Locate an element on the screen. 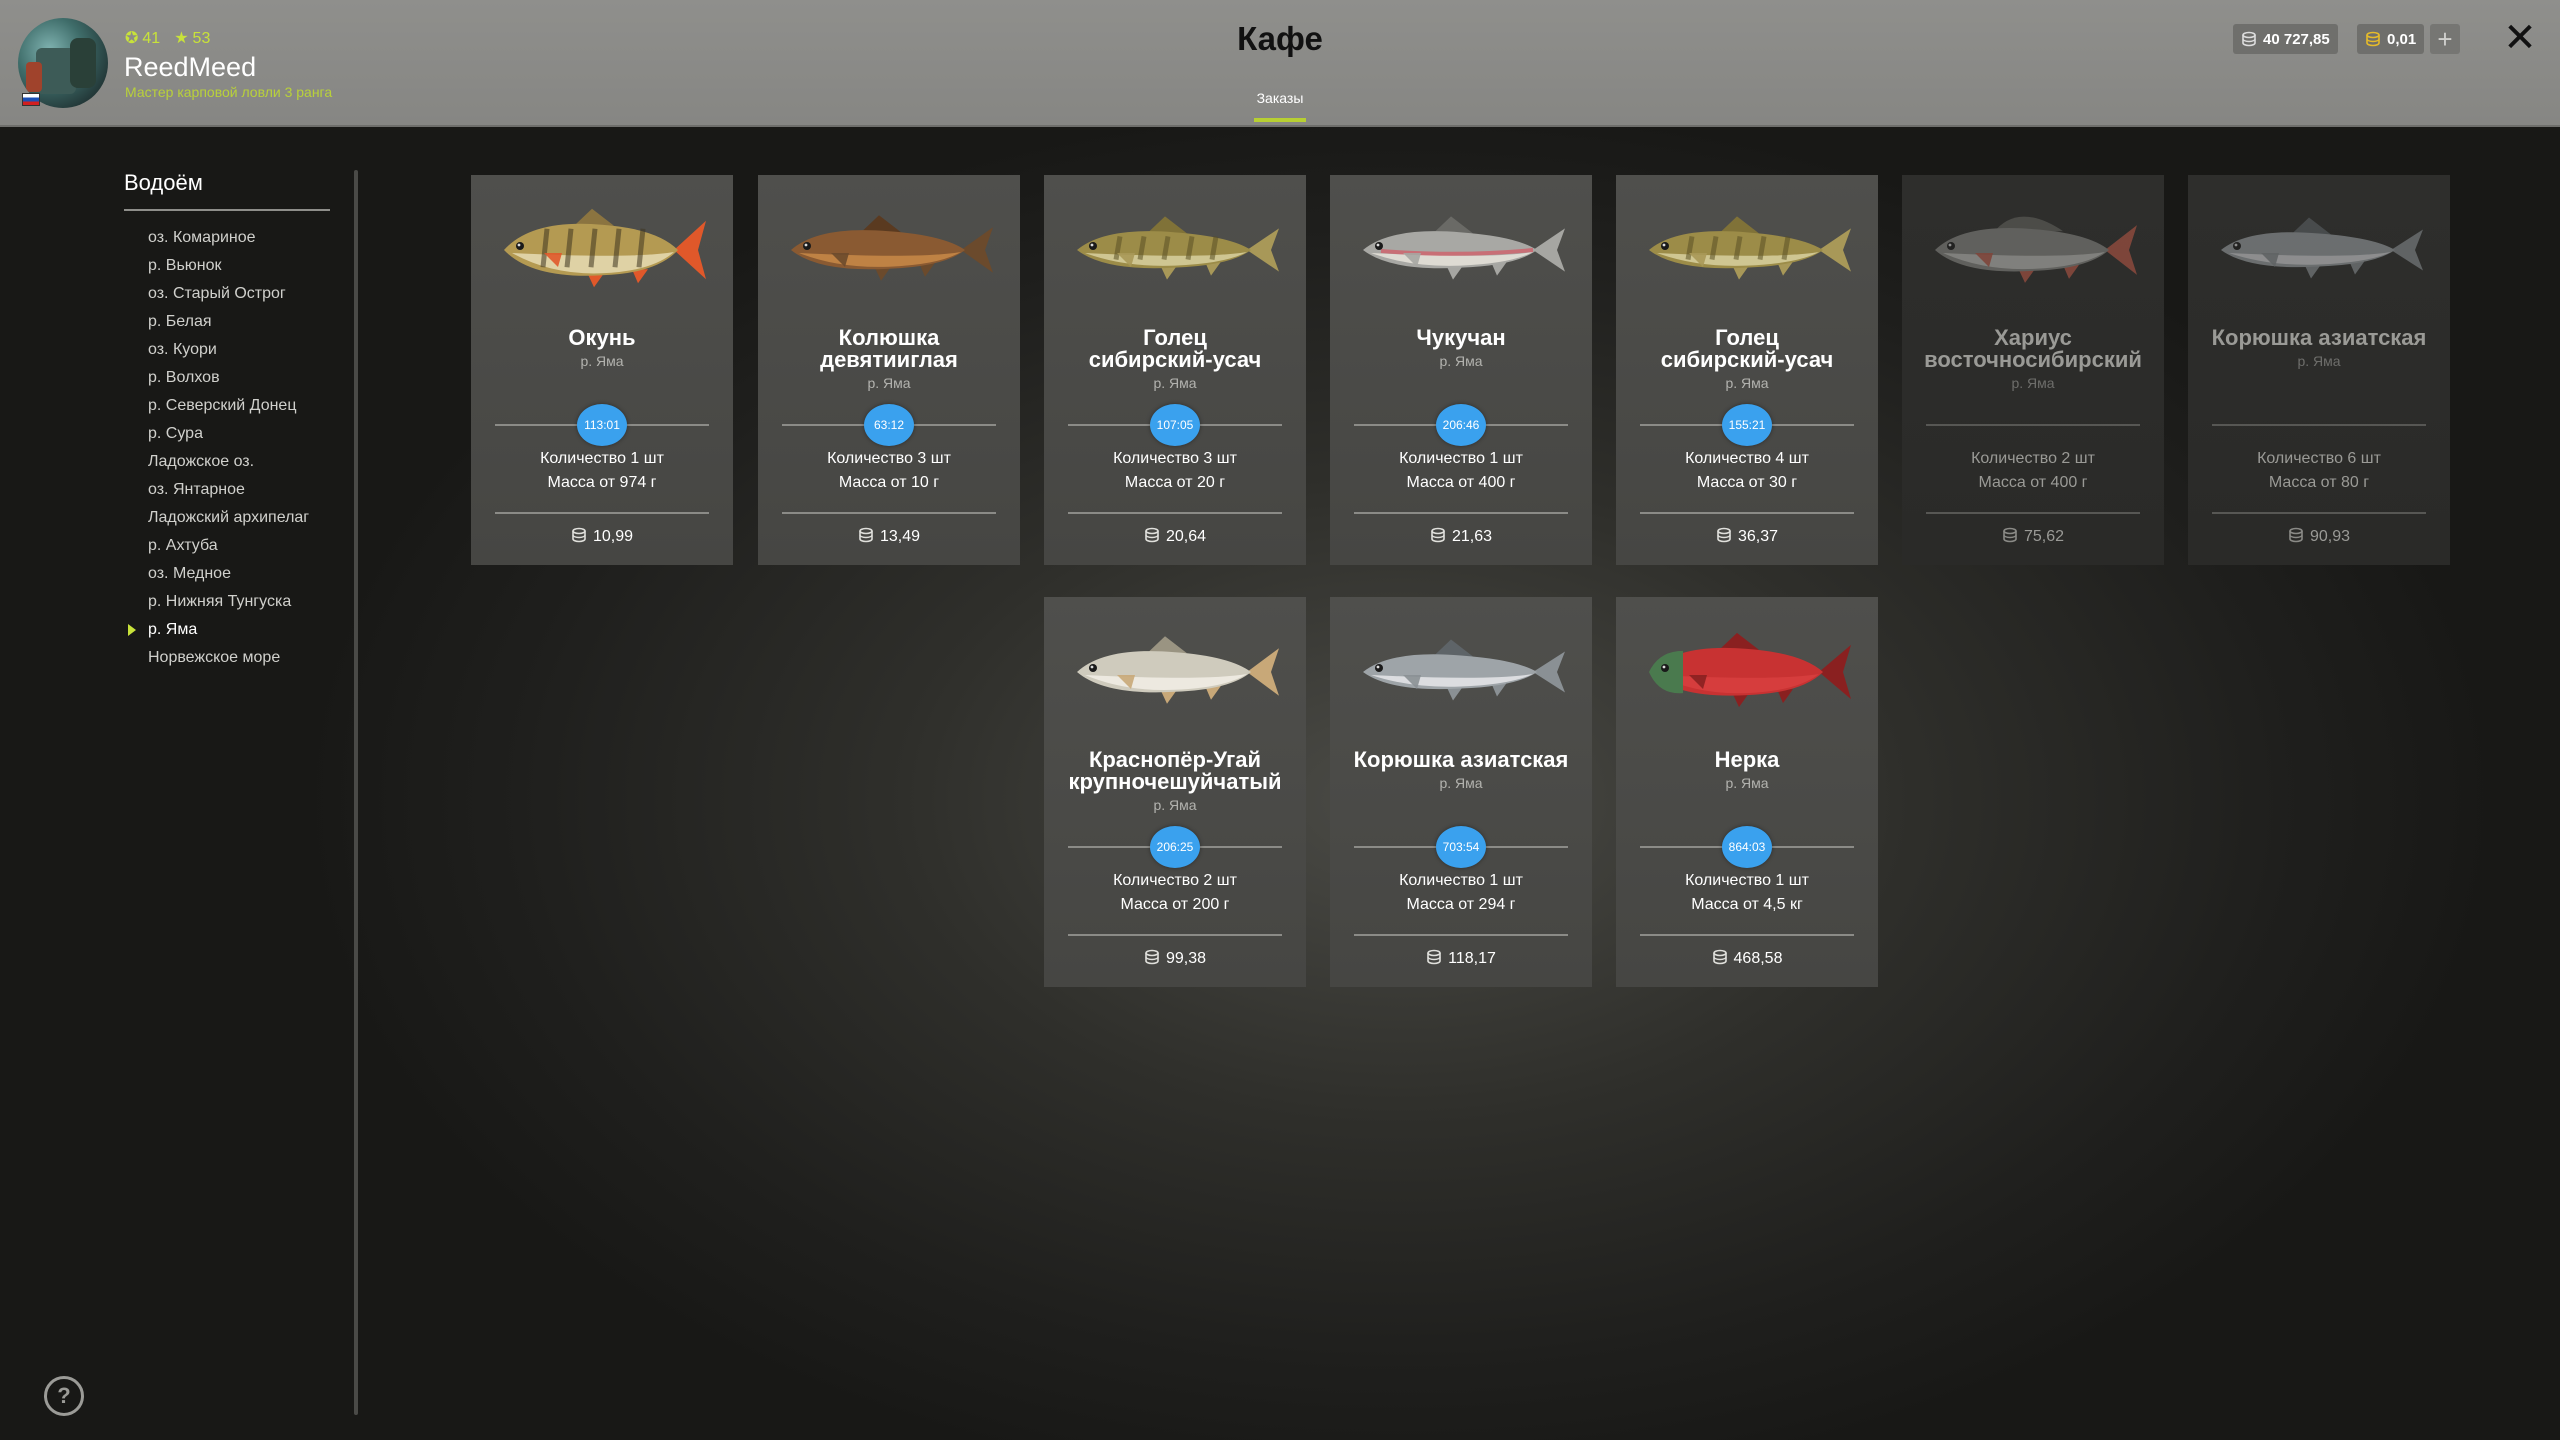 The width and height of the screenshot is (2560, 1440). reward-amount: 90,93 is located at coordinates (2330, 536).